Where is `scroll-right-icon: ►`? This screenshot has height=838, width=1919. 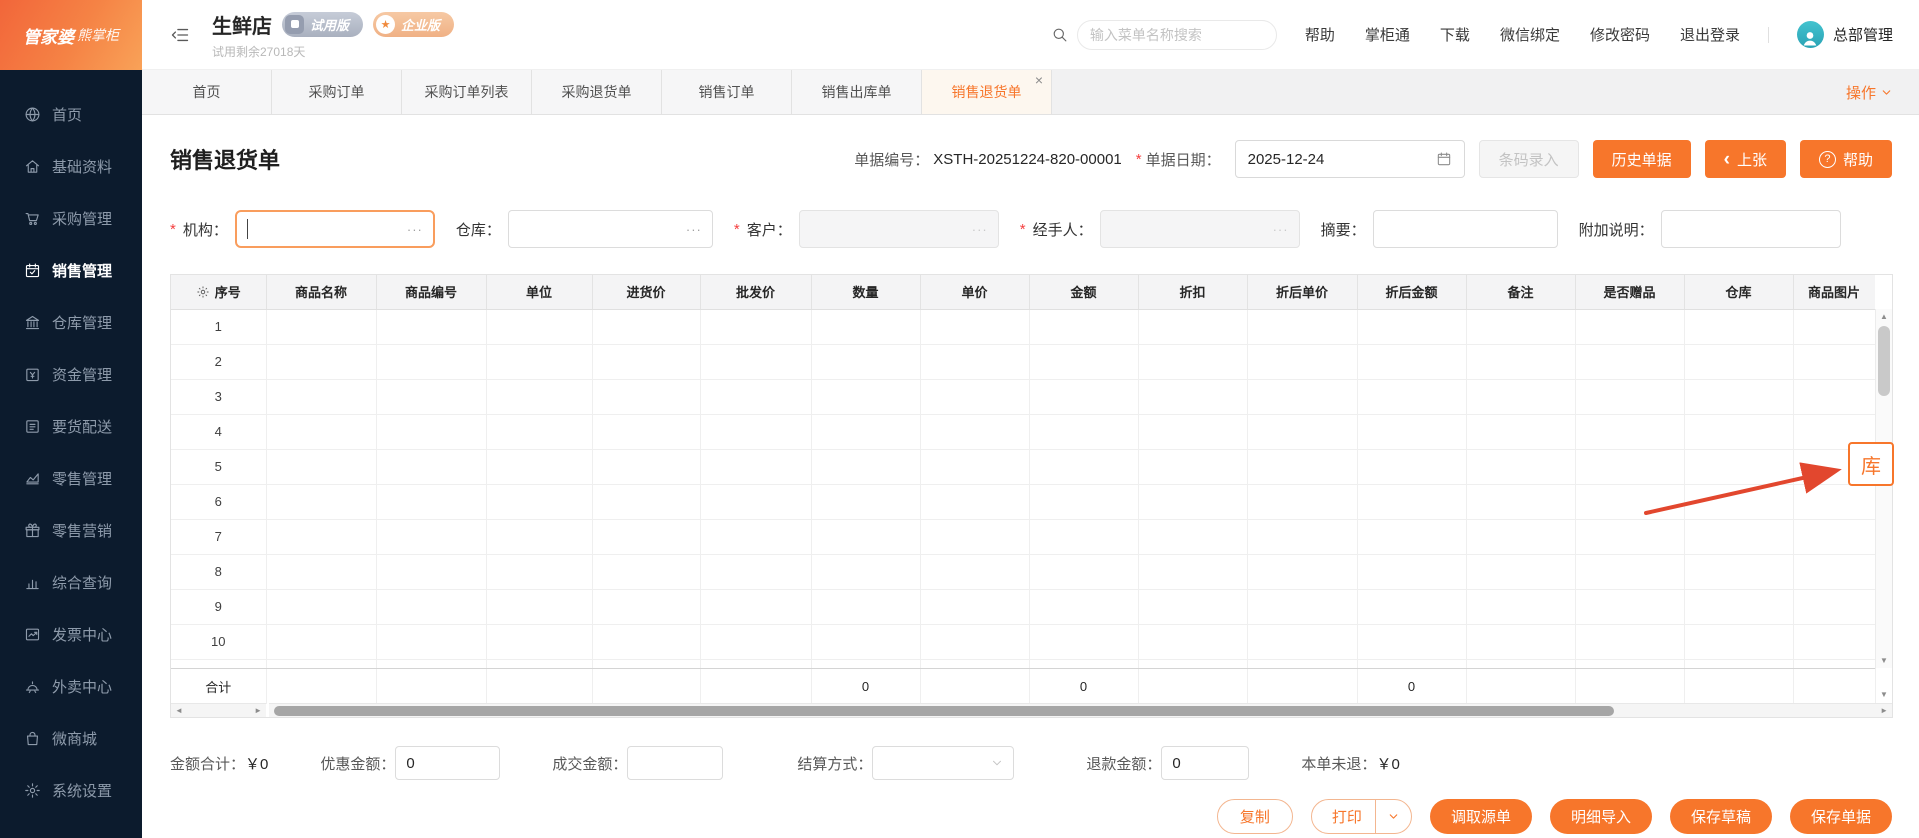 scroll-right-icon: ► is located at coordinates (1884, 710).